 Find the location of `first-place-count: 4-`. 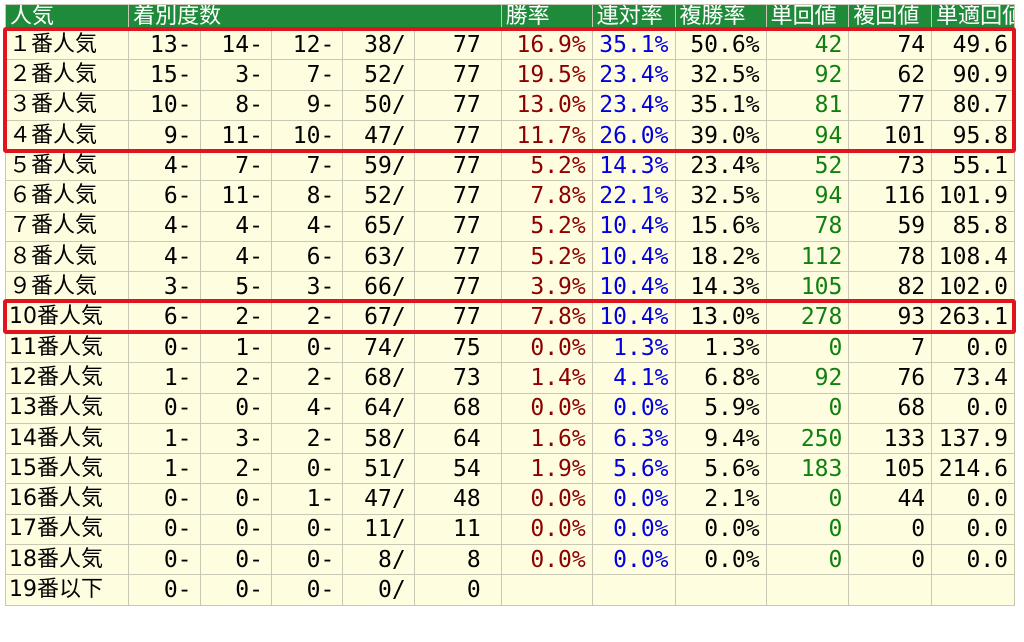

first-place-count: 4- is located at coordinates (164, 226).